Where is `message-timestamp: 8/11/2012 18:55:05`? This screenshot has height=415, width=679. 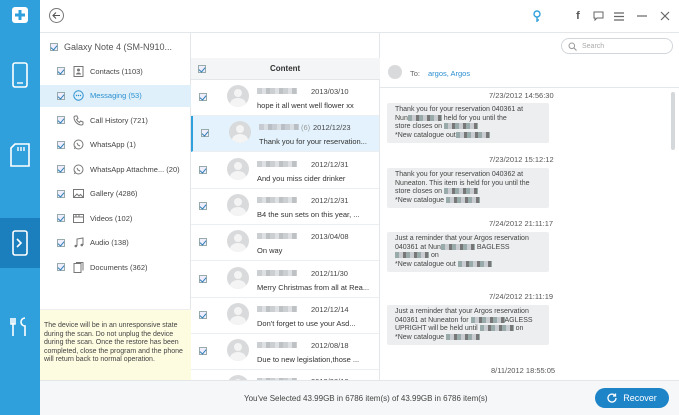
message-timestamp: 8/11/2012 18:55:05 is located at coordinates (523, 370).